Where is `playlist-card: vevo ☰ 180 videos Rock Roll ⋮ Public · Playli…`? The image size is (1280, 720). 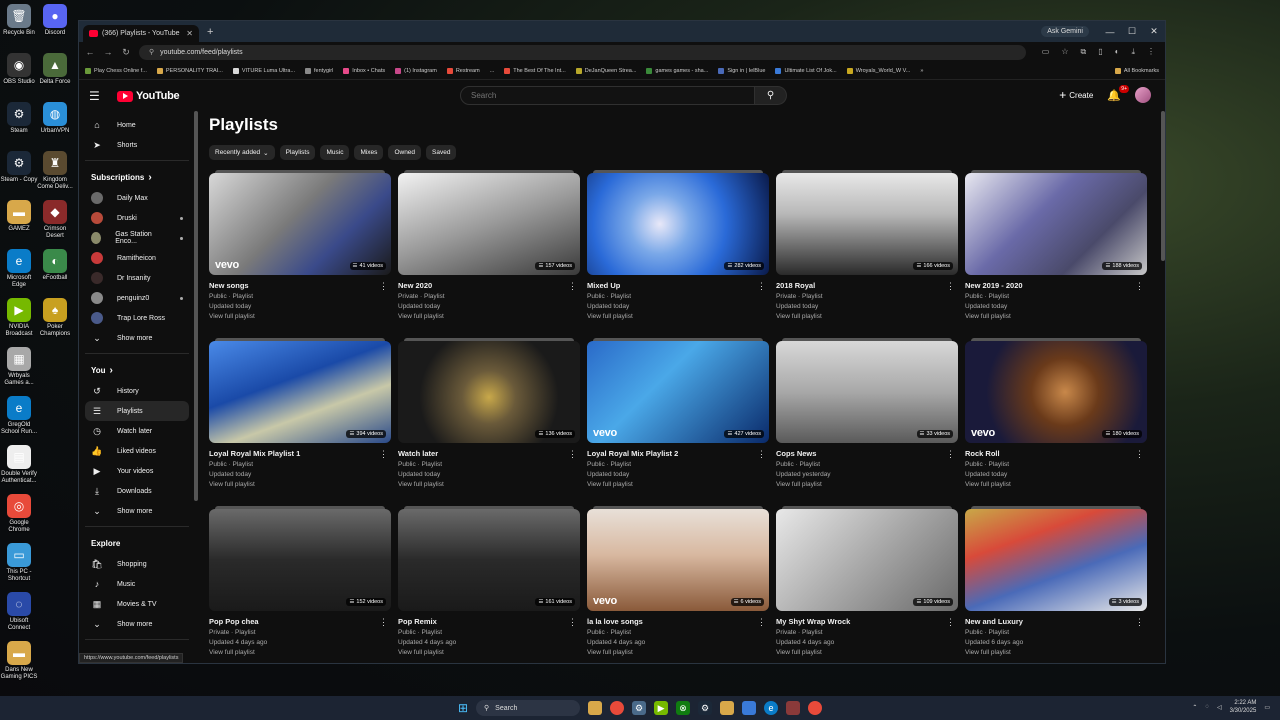
playlist-card: vevo ☰ 180 videos Rock Roll ⋮ Public · Playli… is located at coordinates (1056, 422).